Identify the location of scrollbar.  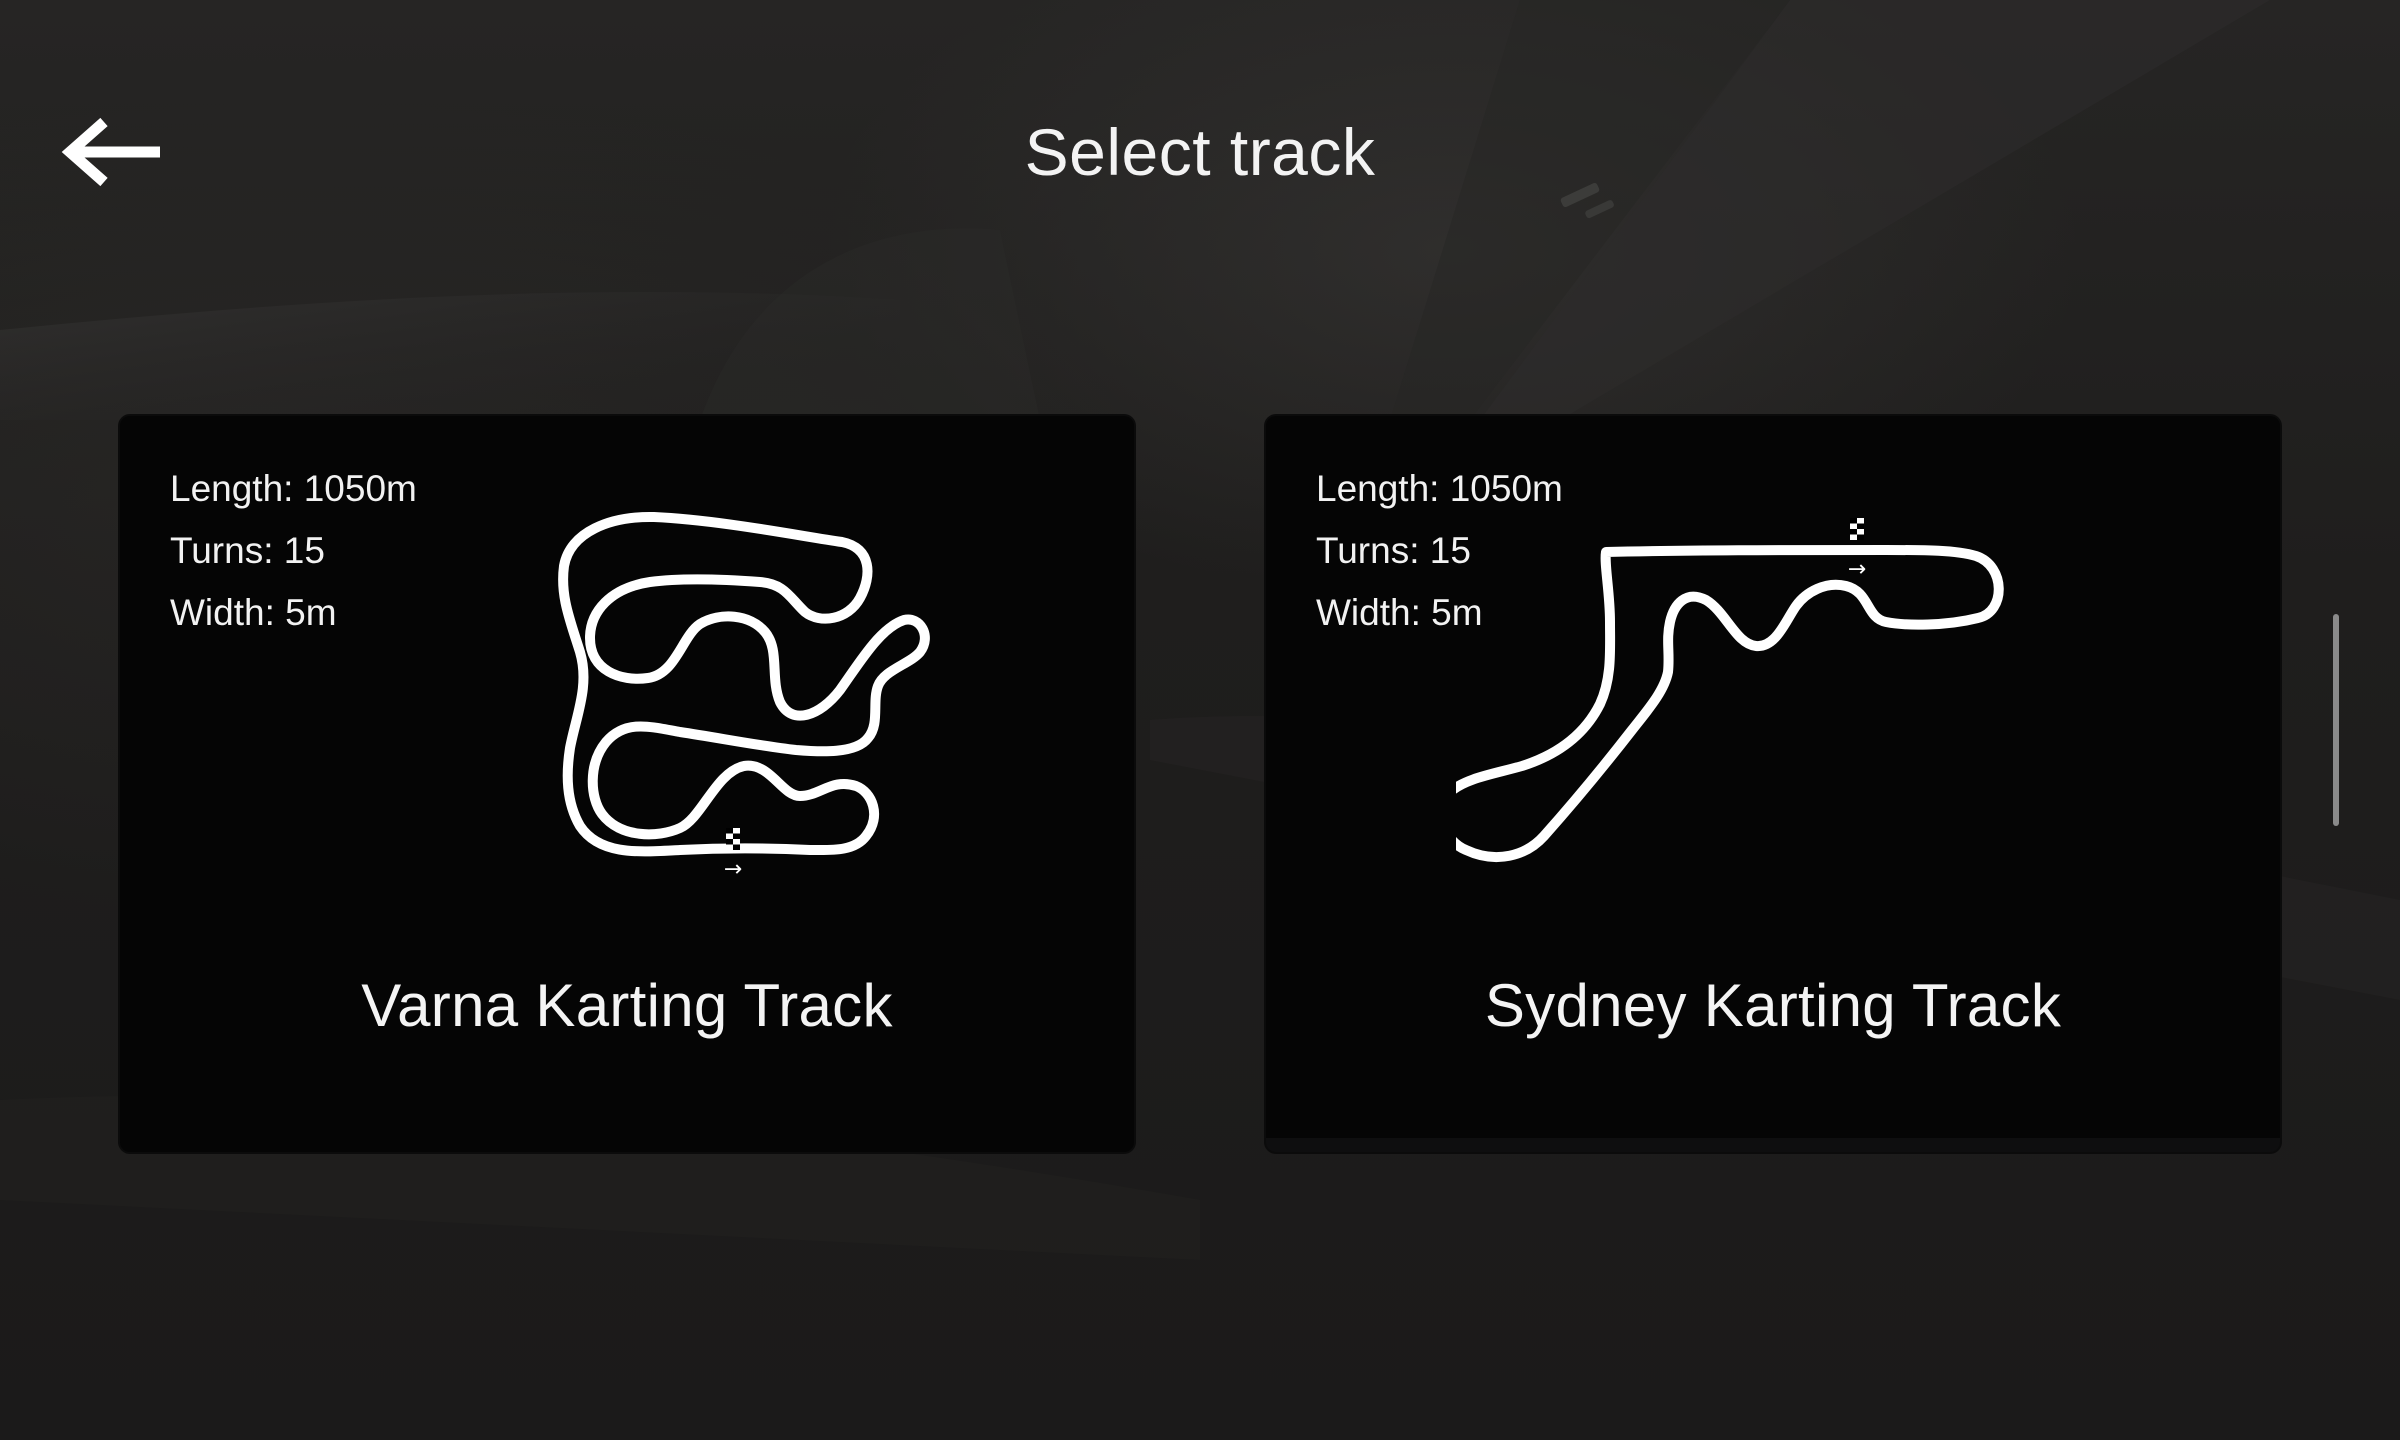
(2336, 720).